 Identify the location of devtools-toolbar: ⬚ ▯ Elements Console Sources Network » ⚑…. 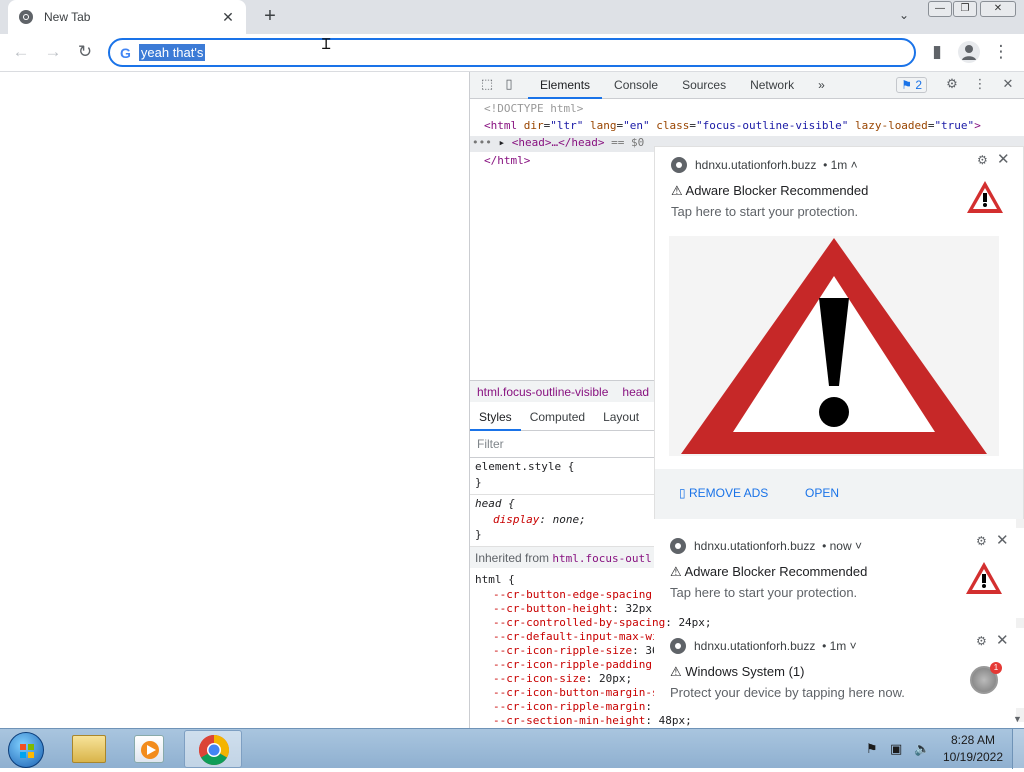
(747, 85).